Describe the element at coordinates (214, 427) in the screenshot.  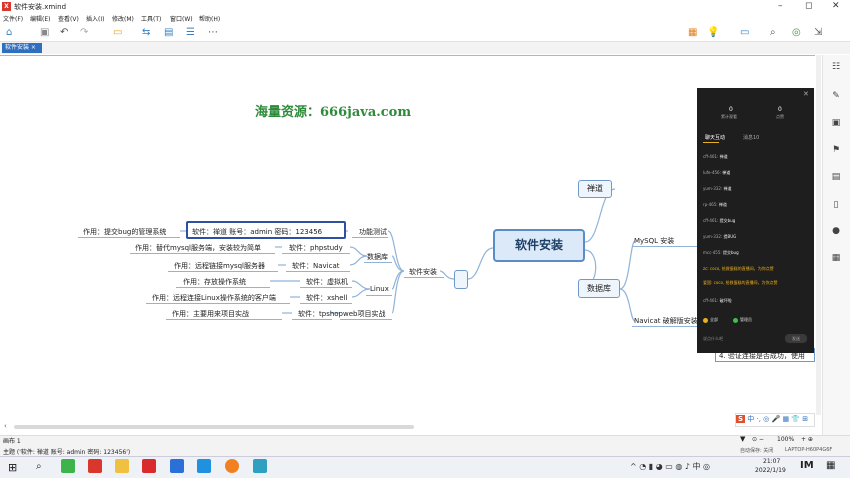
I see `horizontal-scrollbar` at that location.